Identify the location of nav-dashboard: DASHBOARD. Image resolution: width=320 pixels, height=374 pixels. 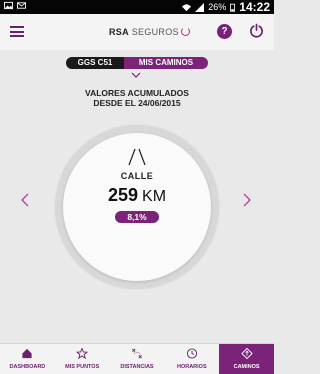
(27, 359).